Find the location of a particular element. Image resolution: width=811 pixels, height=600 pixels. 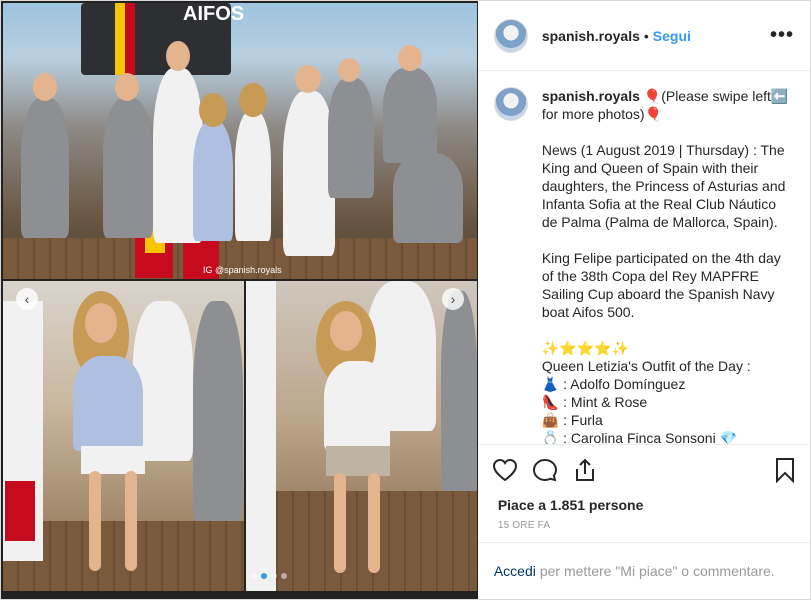

princess-shorts is located at coordinates (113, 460).